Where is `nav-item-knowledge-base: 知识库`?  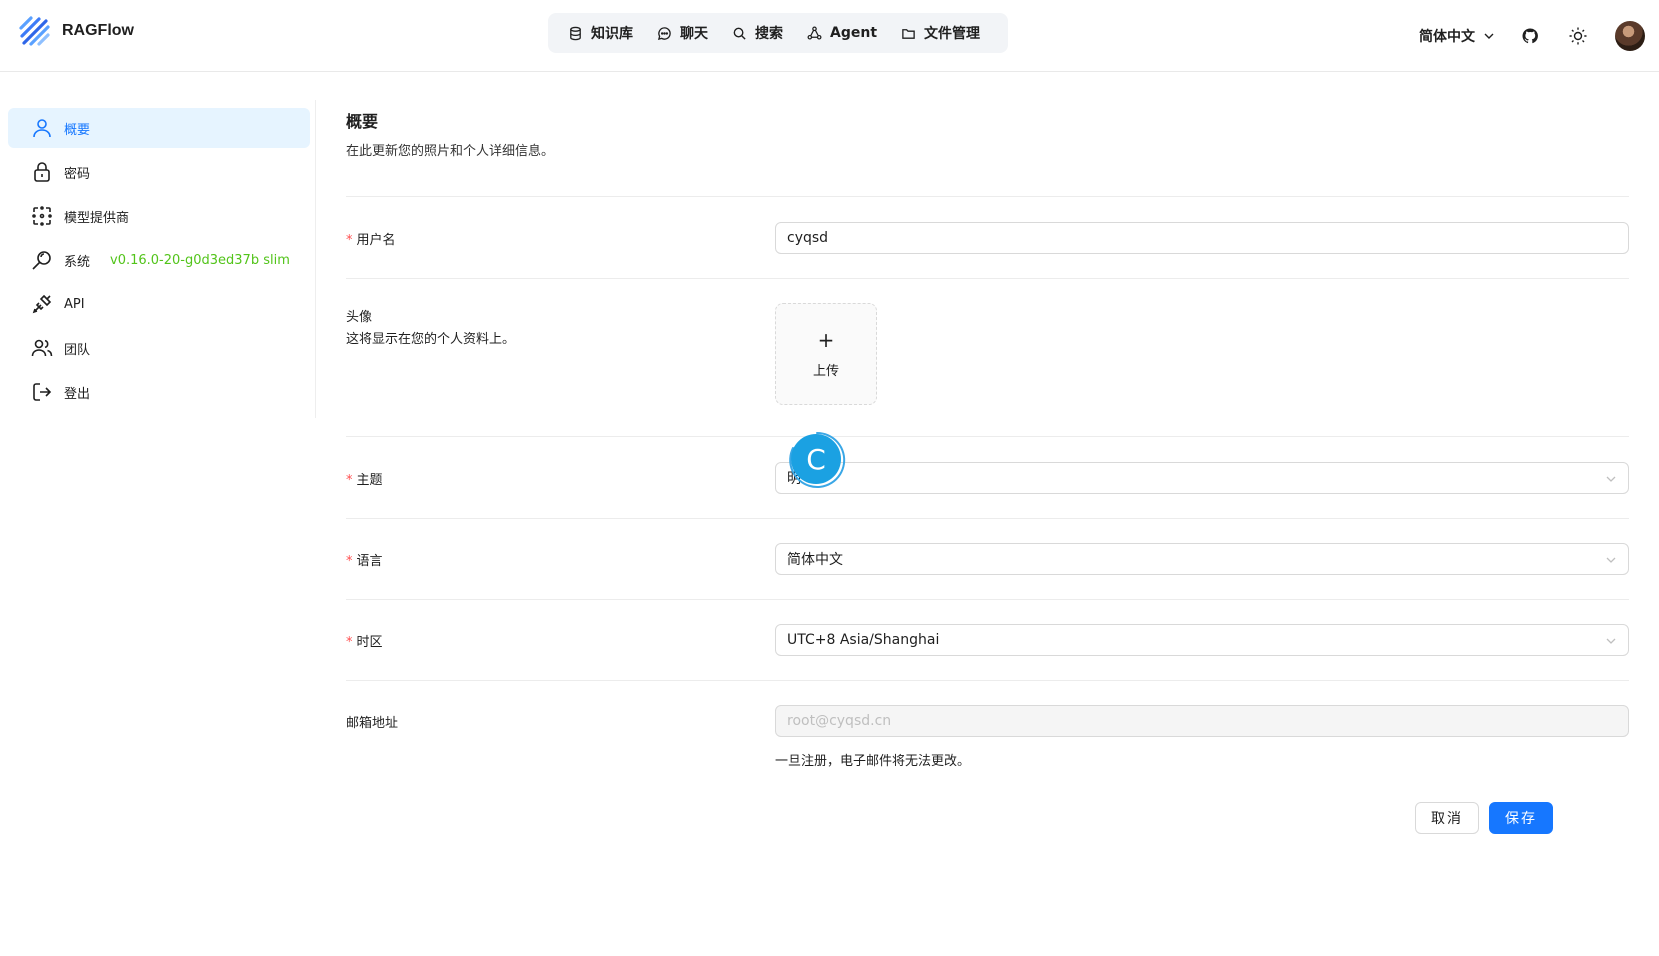 nav-item-knowledge-base: 知识库 is located at coordinates (600, 33).